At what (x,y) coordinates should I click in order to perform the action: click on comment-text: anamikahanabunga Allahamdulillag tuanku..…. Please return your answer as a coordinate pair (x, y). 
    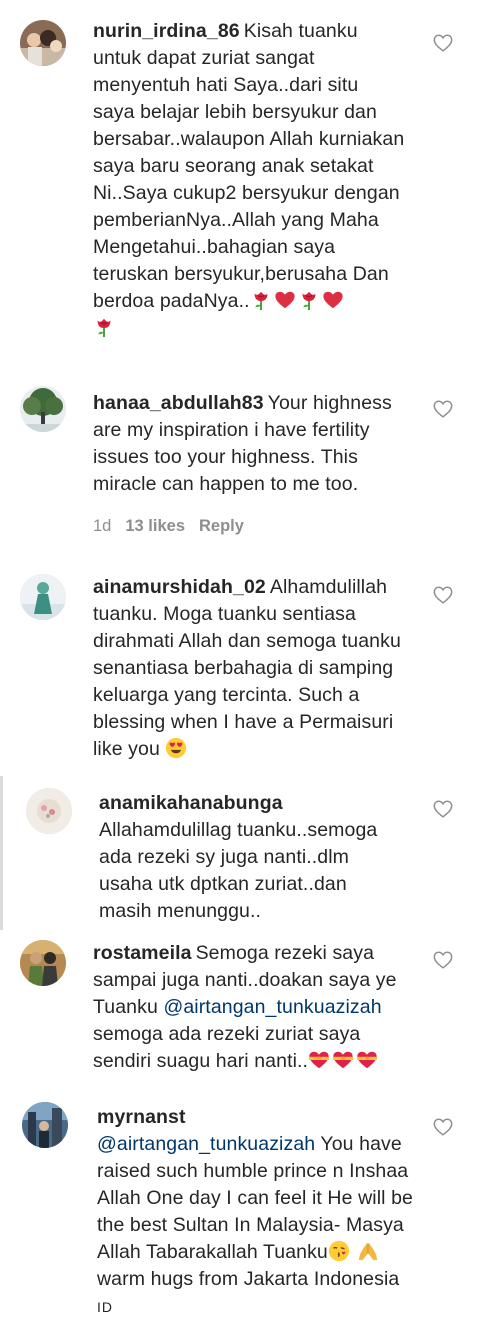
    Looking at the image, I should click on (249, 857).